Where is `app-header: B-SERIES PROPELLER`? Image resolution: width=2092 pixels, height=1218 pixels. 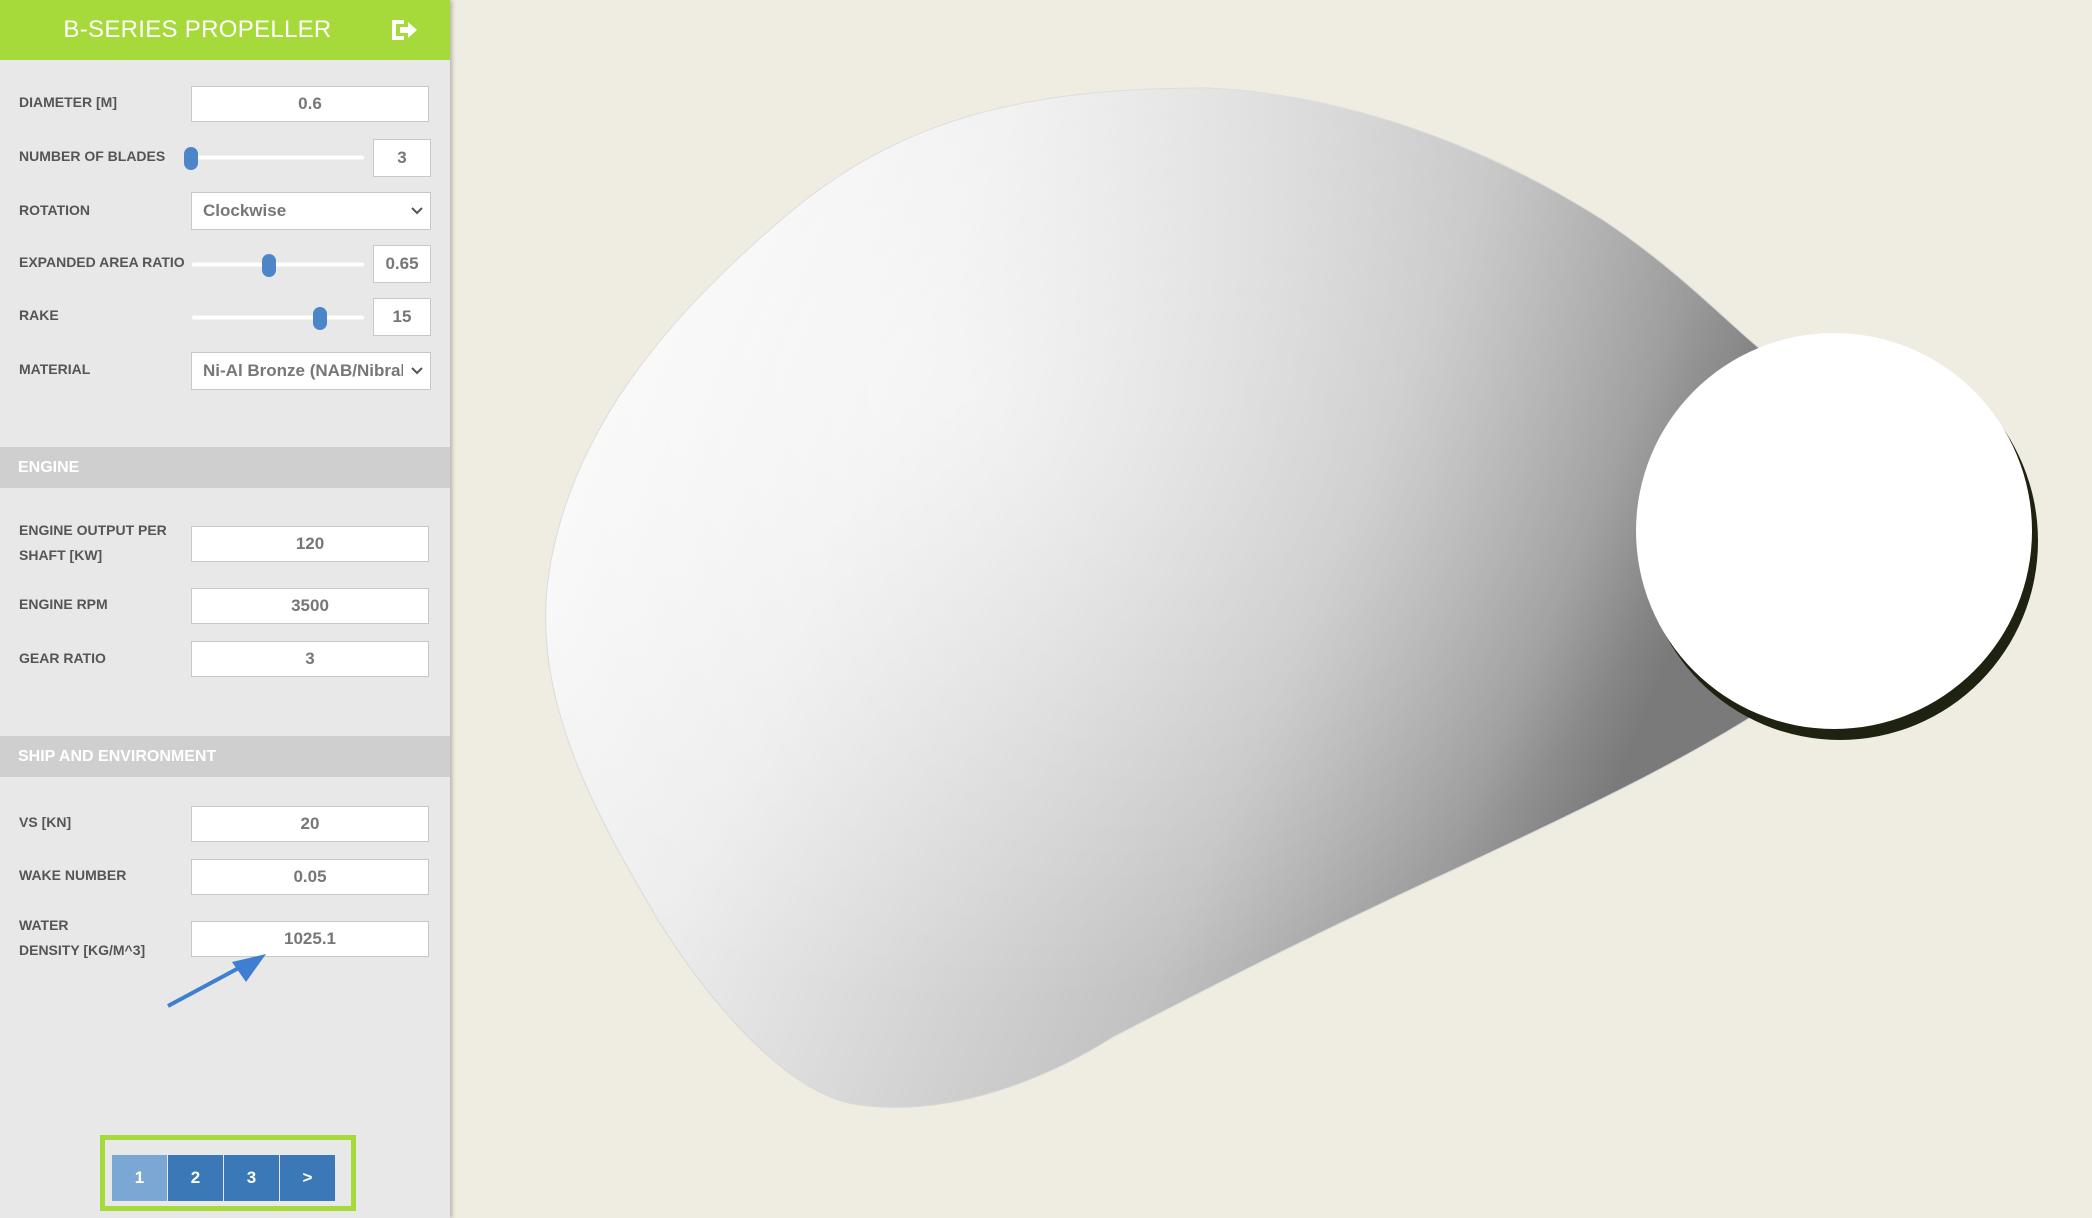
app-header: B-SERIES PROPELLER is located at coordinates (225, 30).